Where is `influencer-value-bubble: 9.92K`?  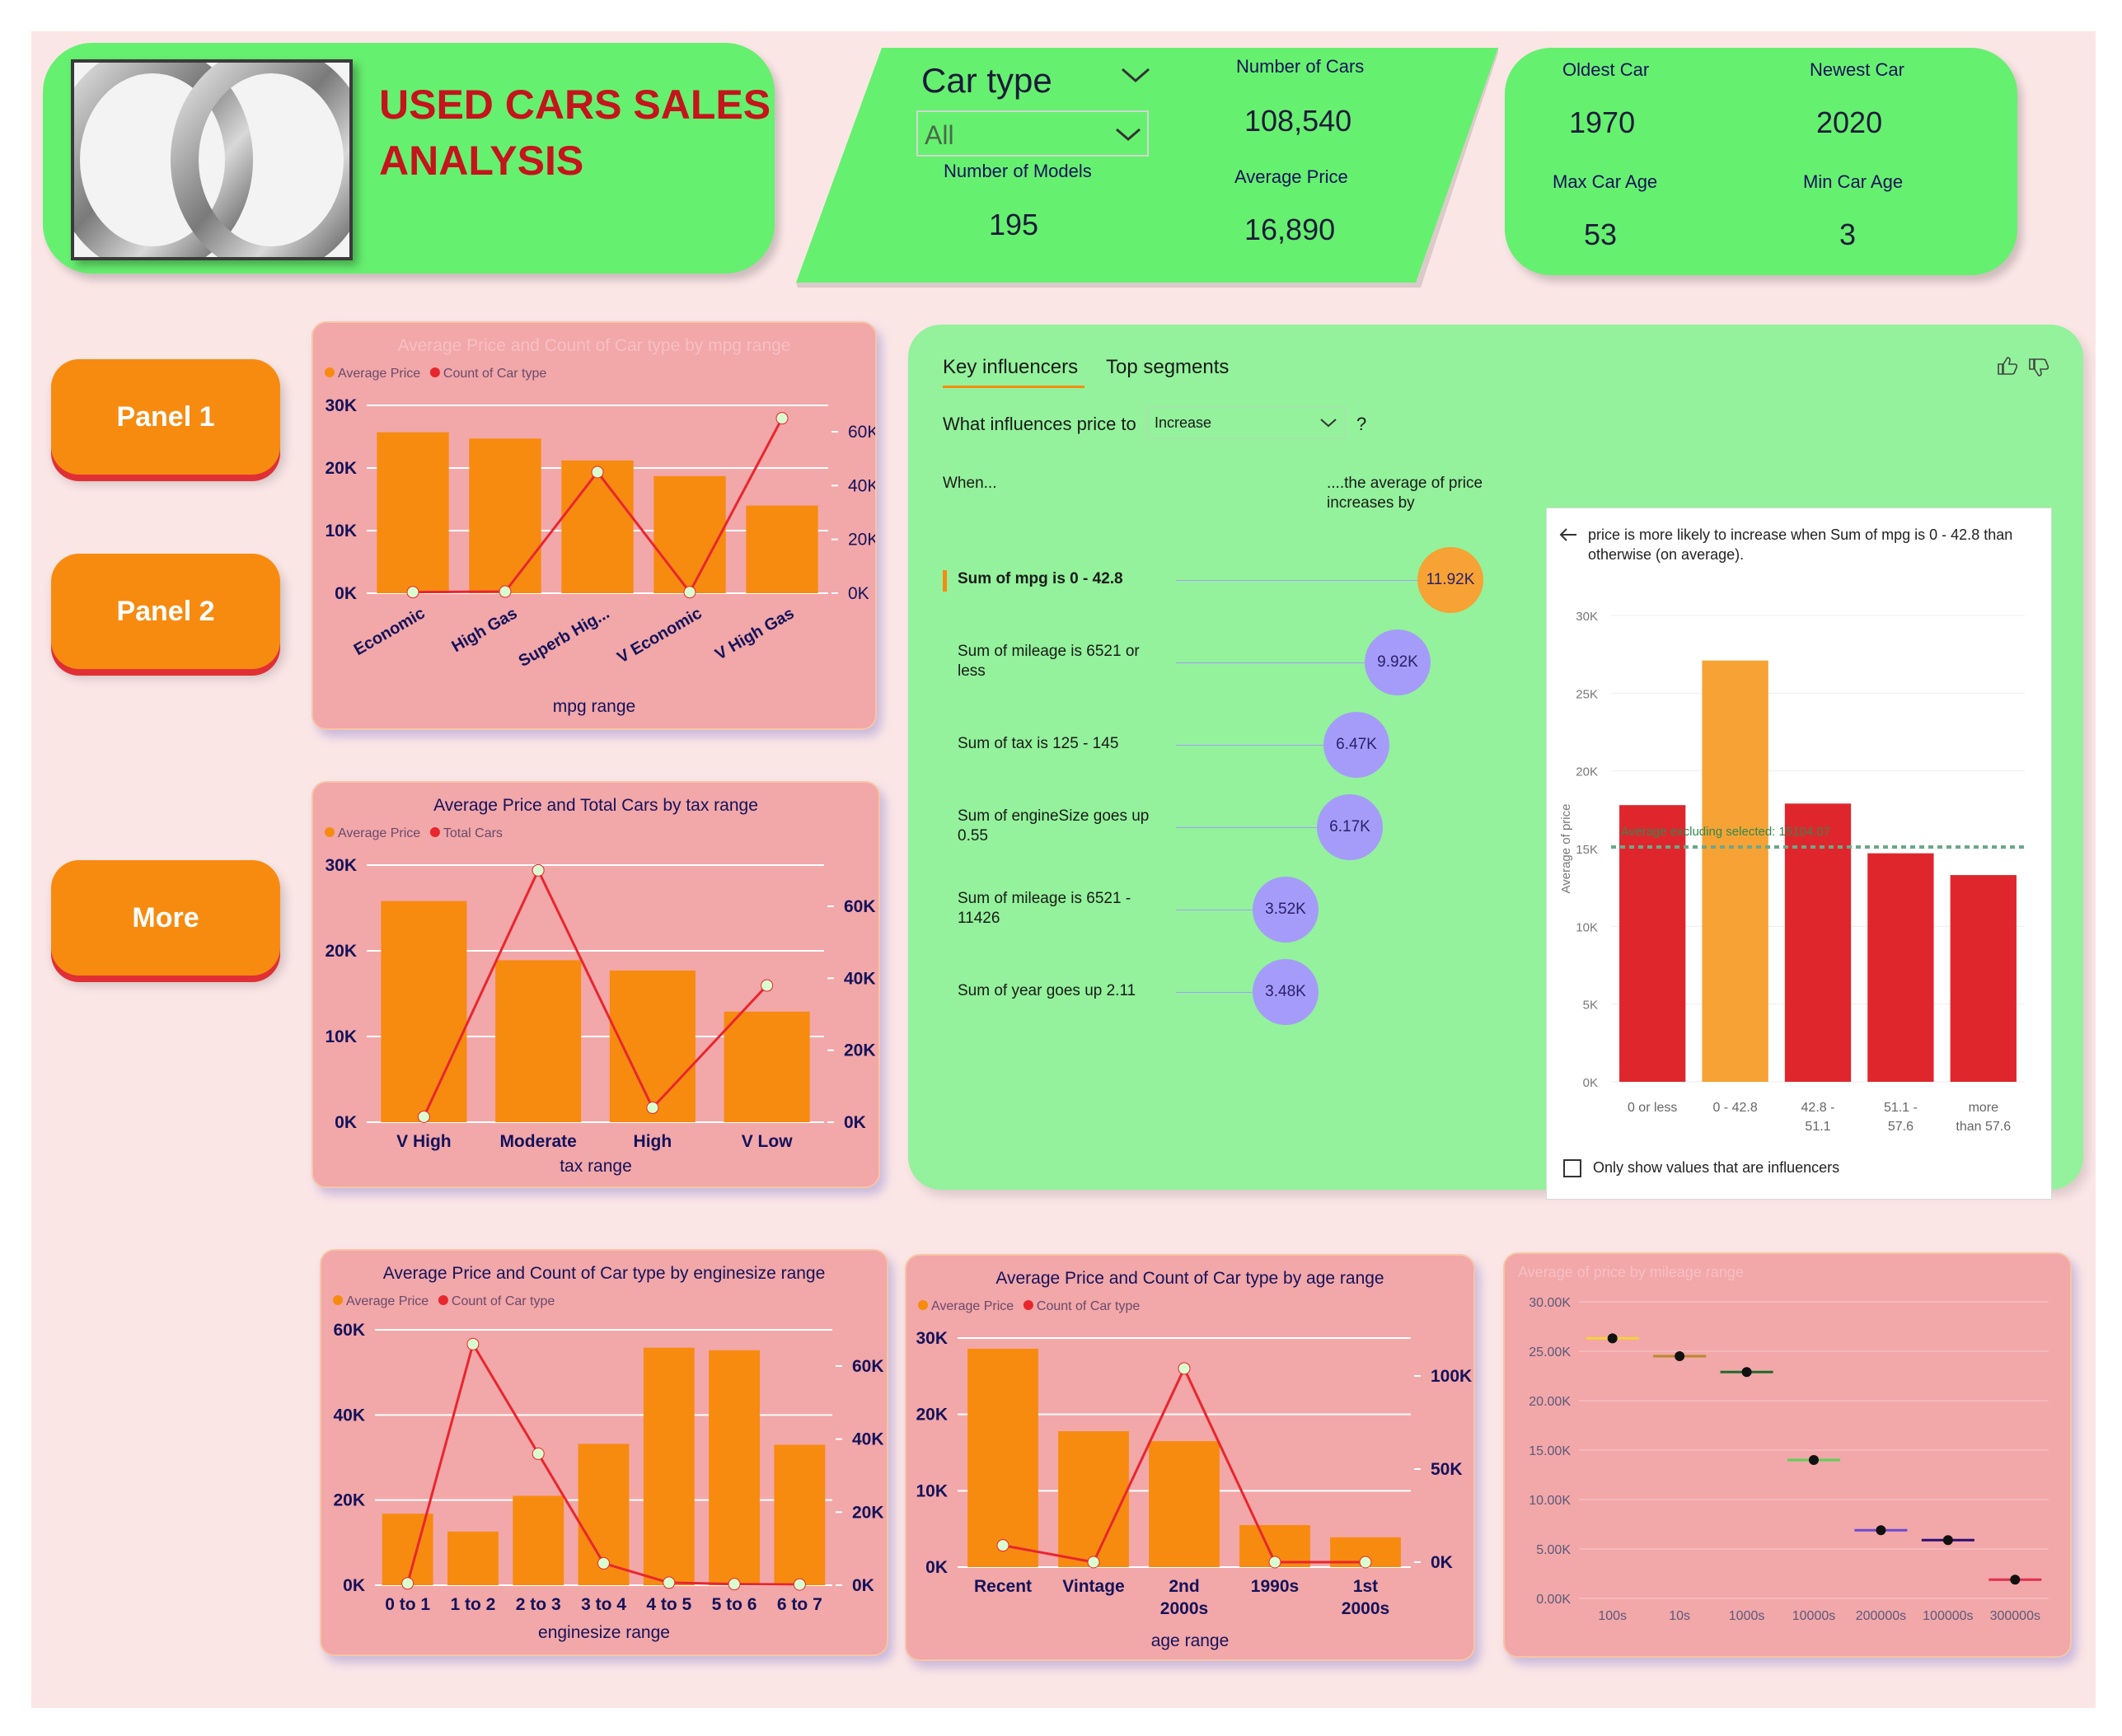 influencer-value-bubble: 9.92K is located at coordinates (1398, 662).